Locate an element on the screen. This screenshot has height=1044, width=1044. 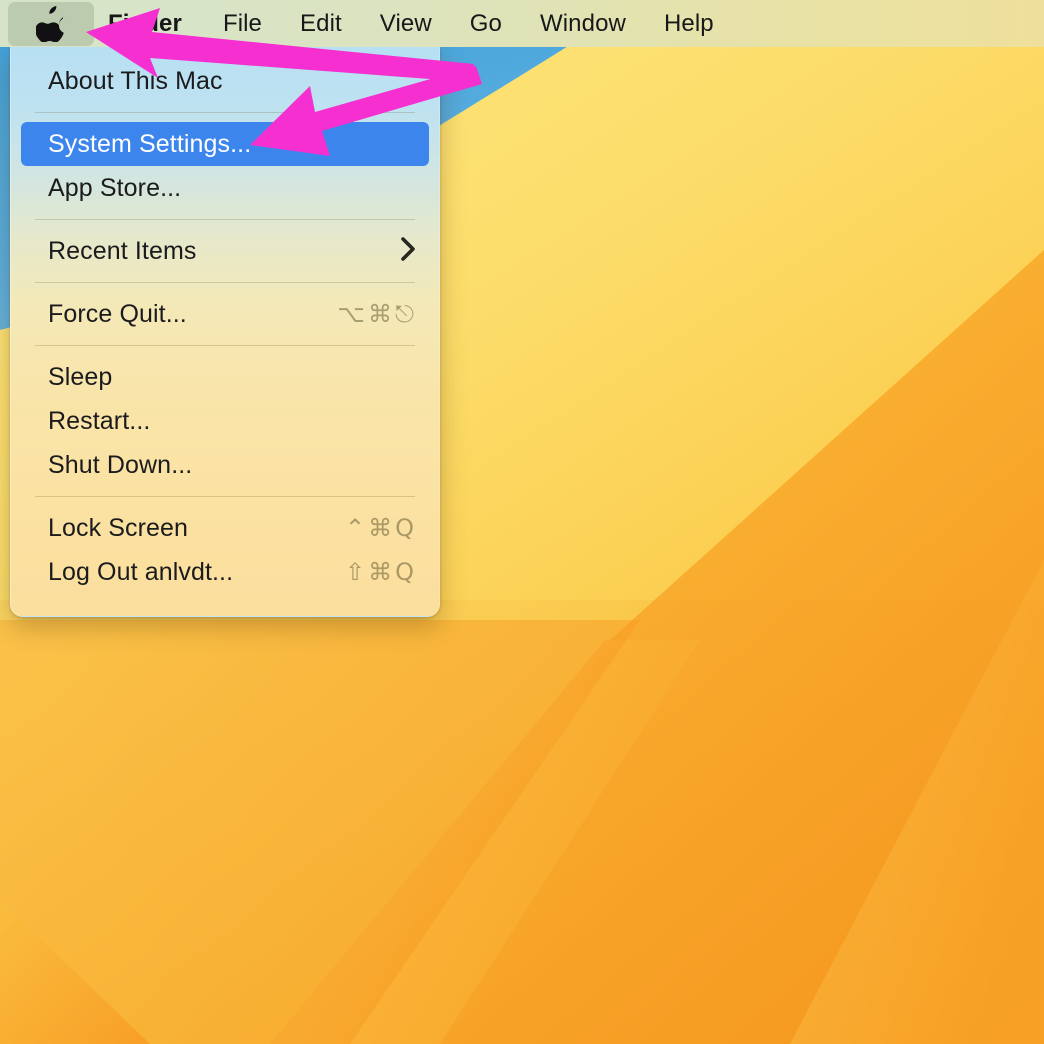
menu-bar-item-go: Go is located at coordinates (486, 23).